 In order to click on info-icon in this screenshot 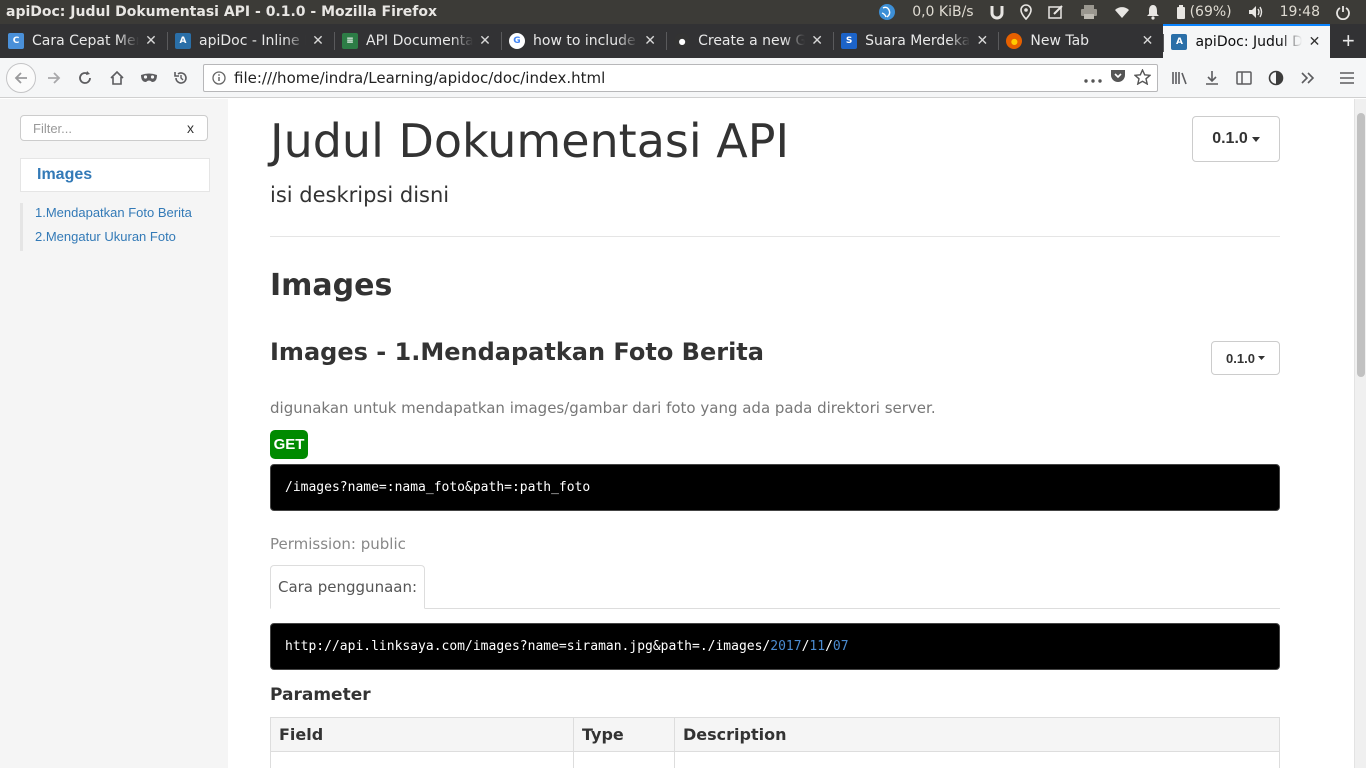, I will do `click(219, 78)`.